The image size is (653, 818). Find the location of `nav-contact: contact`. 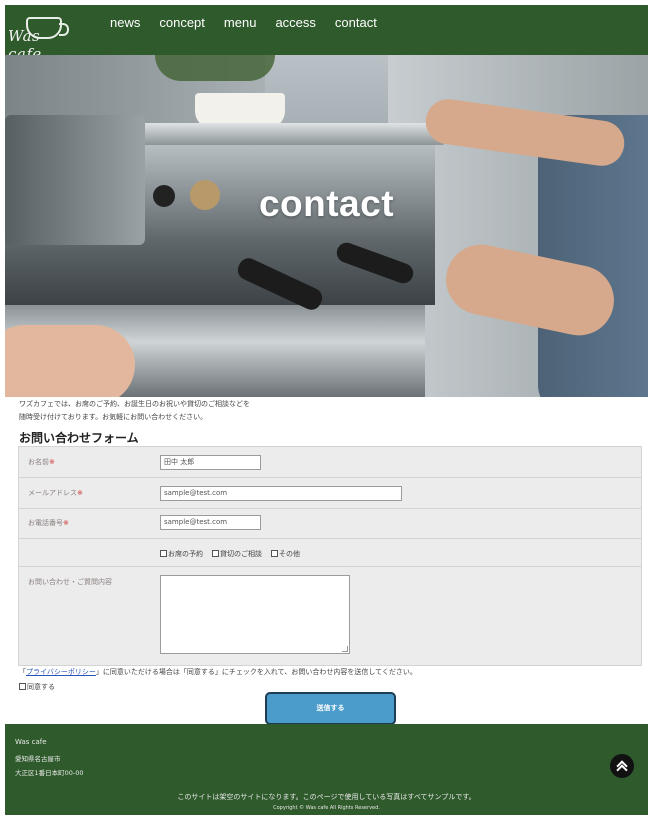

nav-contact: contact is located at coordinates (356, 22).